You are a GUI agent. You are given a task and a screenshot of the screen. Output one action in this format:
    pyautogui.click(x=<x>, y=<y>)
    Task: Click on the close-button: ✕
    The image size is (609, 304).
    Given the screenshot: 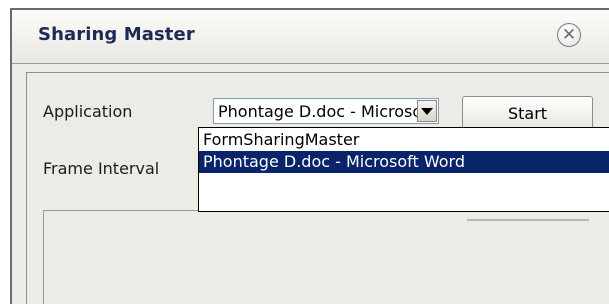 What is the action you would take?
    pyautogui.click(x=569, y=35)
    